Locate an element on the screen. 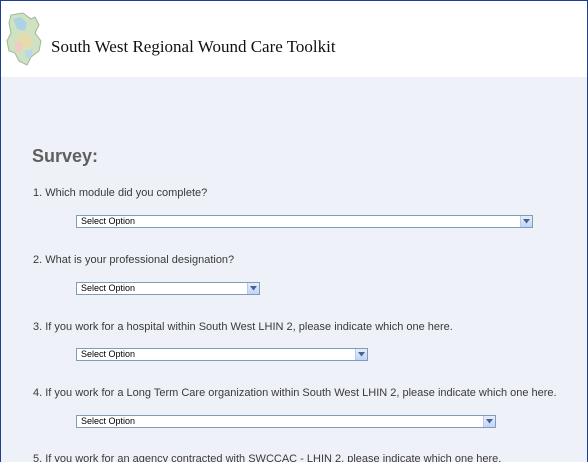 The width and height of the screenshot is (588, 462). ontario-map-icon is located at coordinates (24, 39).